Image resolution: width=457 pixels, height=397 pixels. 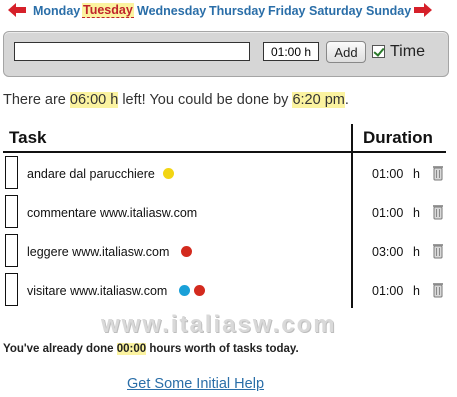 What do you see at coordinates (205, 100) in the screenshot?
I see `summary-middle: left! You could be done by` at bounding box center [205, 100].